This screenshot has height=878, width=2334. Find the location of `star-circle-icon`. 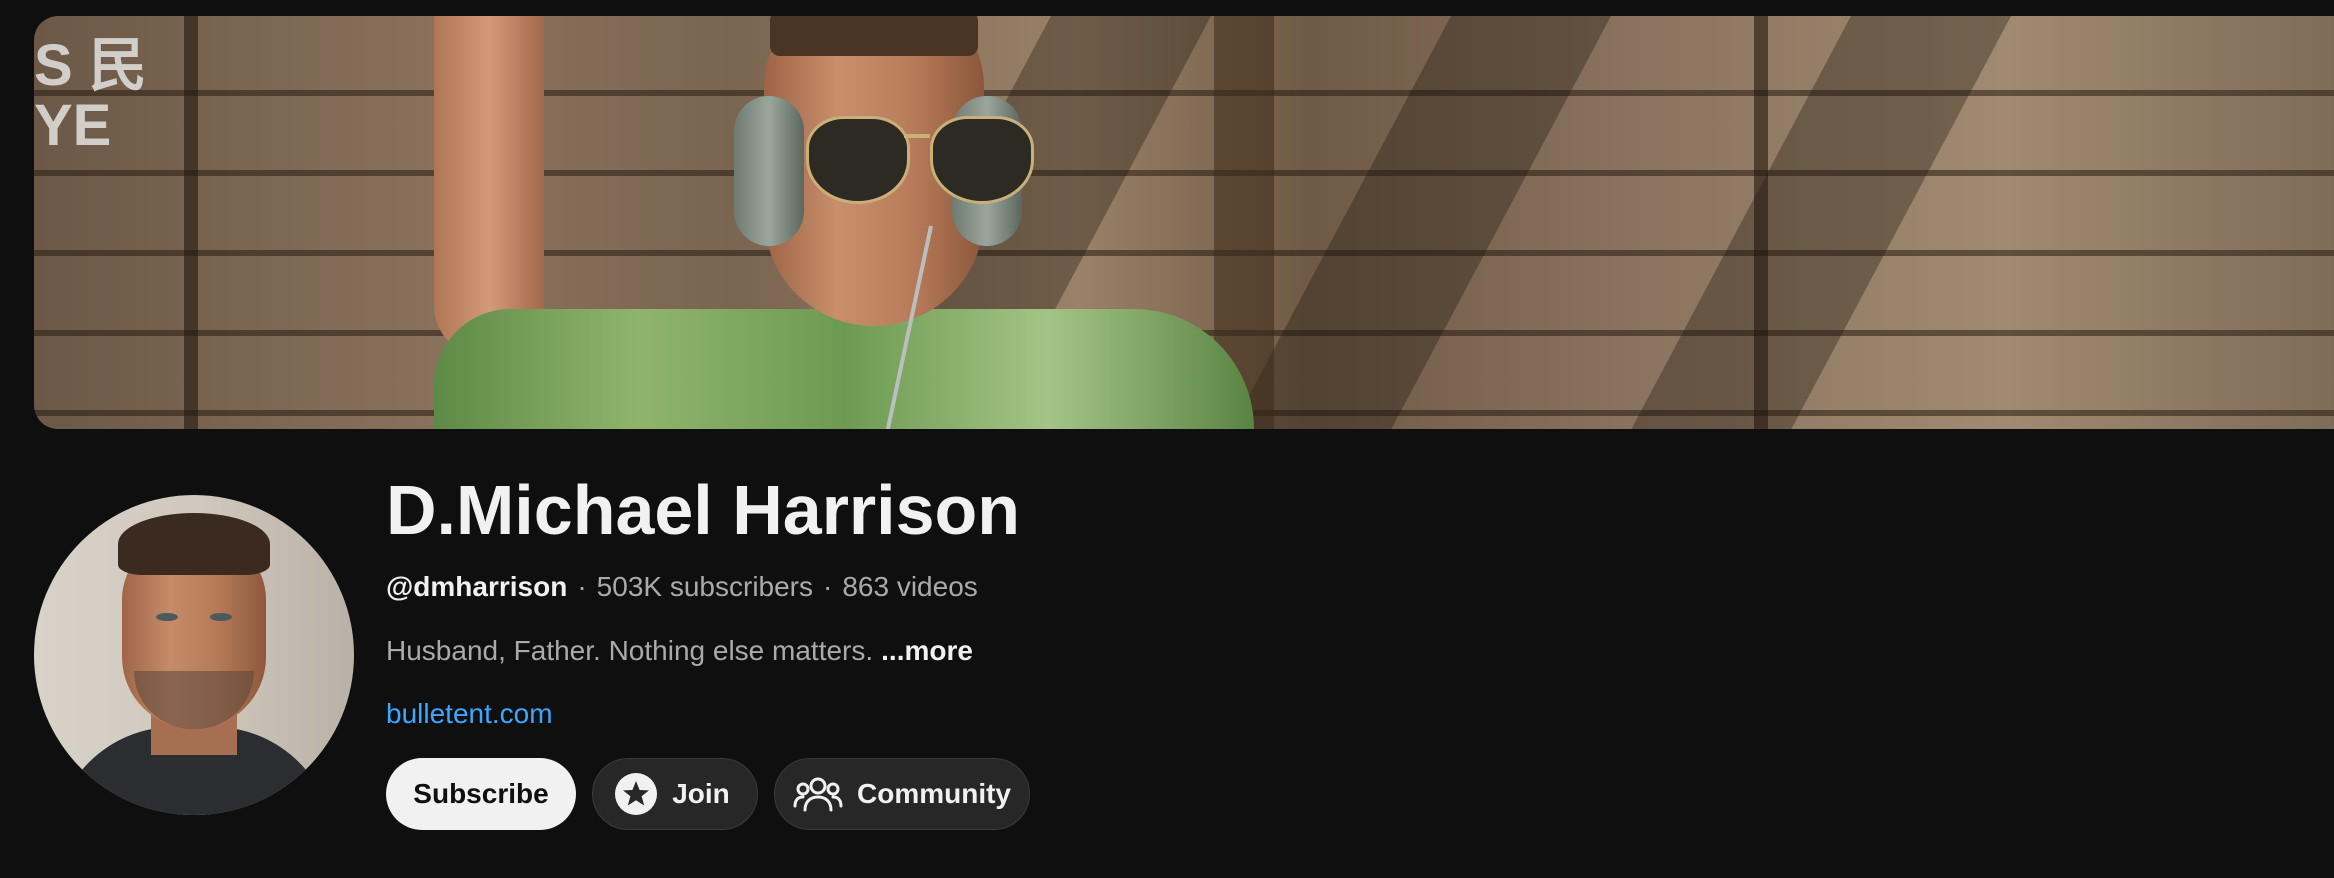

star-circle-icon is located at coordinates (636, 794).